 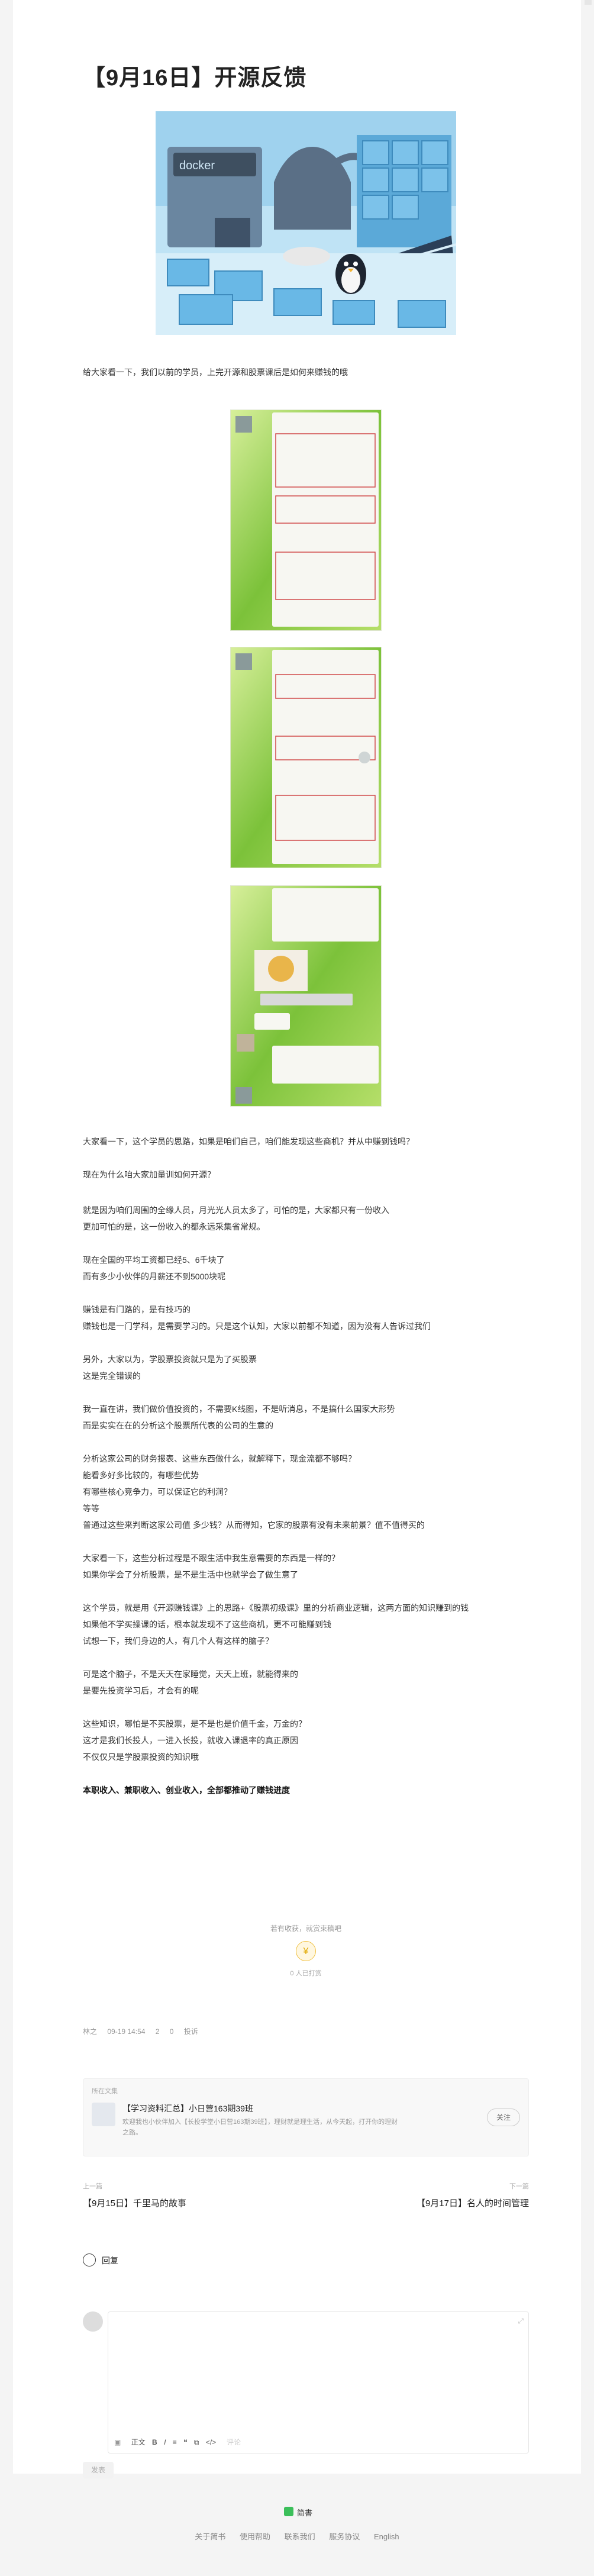 I want to click on avatar, so click(x=93, y=2321).